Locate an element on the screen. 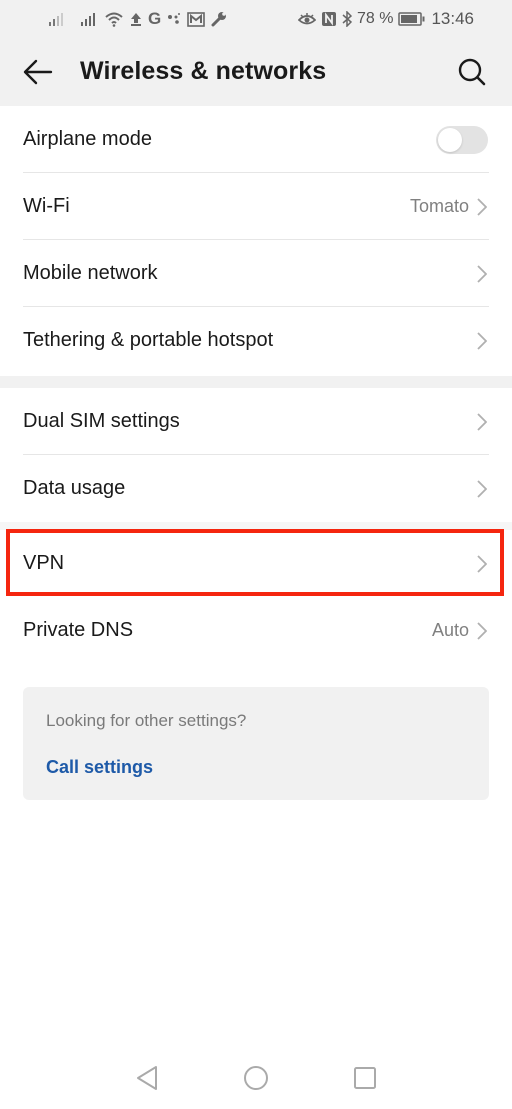 This screenshot has width=512, height=1109. back-triangle-icon is located at coordinates (147, 1080).